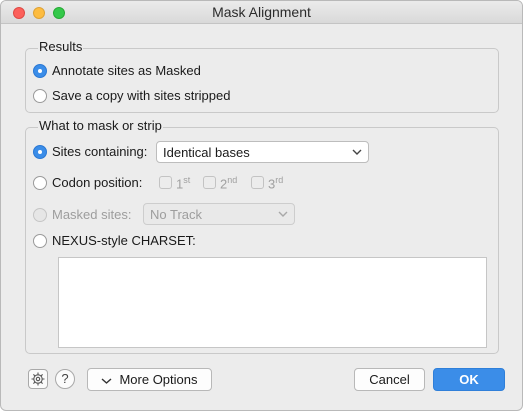 The image size is (523, 411). I want to click on save-stripped-copy-label: Save a copy with sites stripped, so click(141, 95).